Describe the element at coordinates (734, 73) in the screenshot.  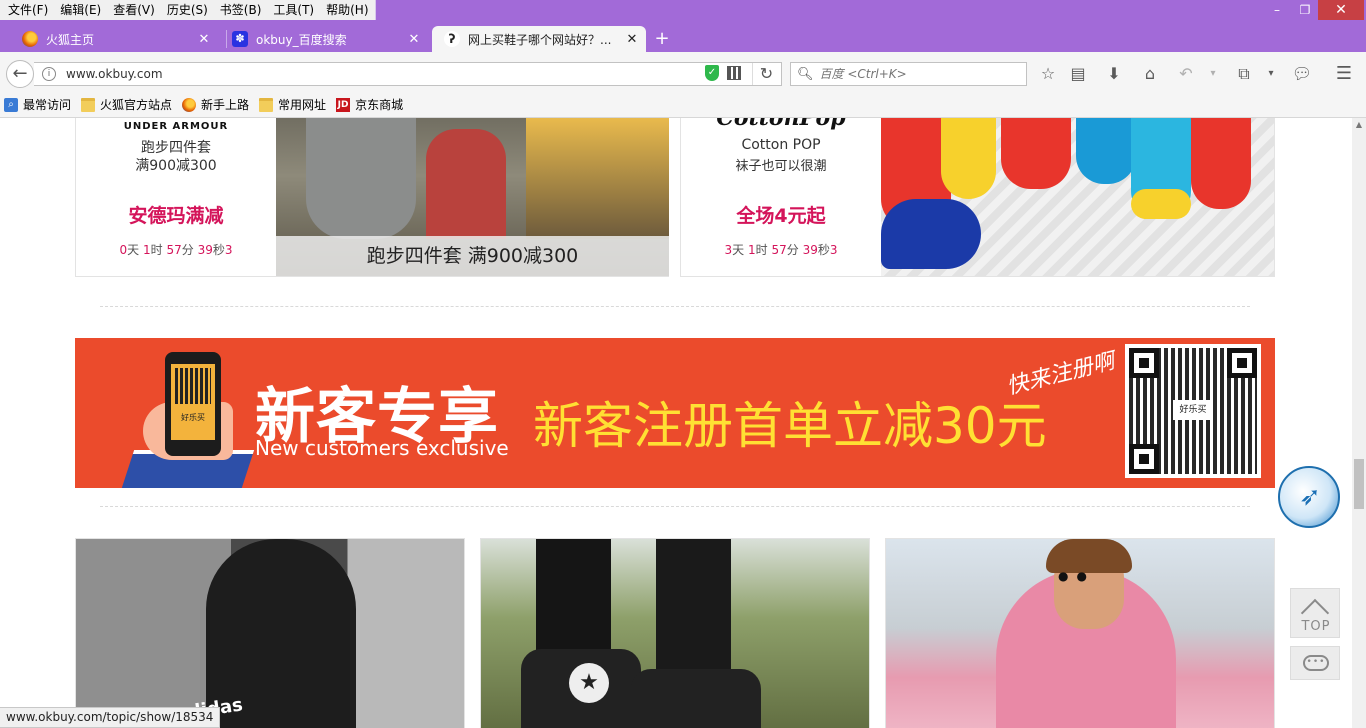
I see `qr-code-icon` at that location.